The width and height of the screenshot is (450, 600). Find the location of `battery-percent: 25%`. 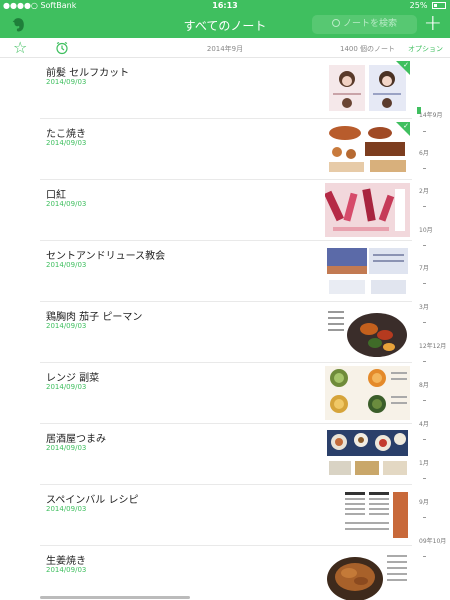

battery-percent: 25% is located at coordinates (418, 5).